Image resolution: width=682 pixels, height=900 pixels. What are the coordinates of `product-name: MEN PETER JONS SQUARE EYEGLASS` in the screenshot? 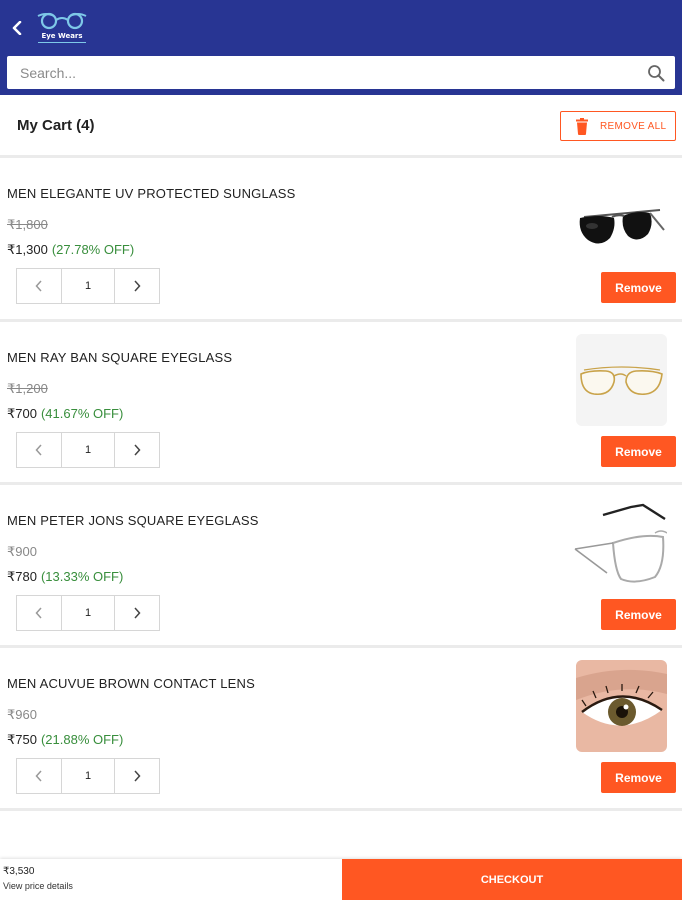 It's located at (133, 520).